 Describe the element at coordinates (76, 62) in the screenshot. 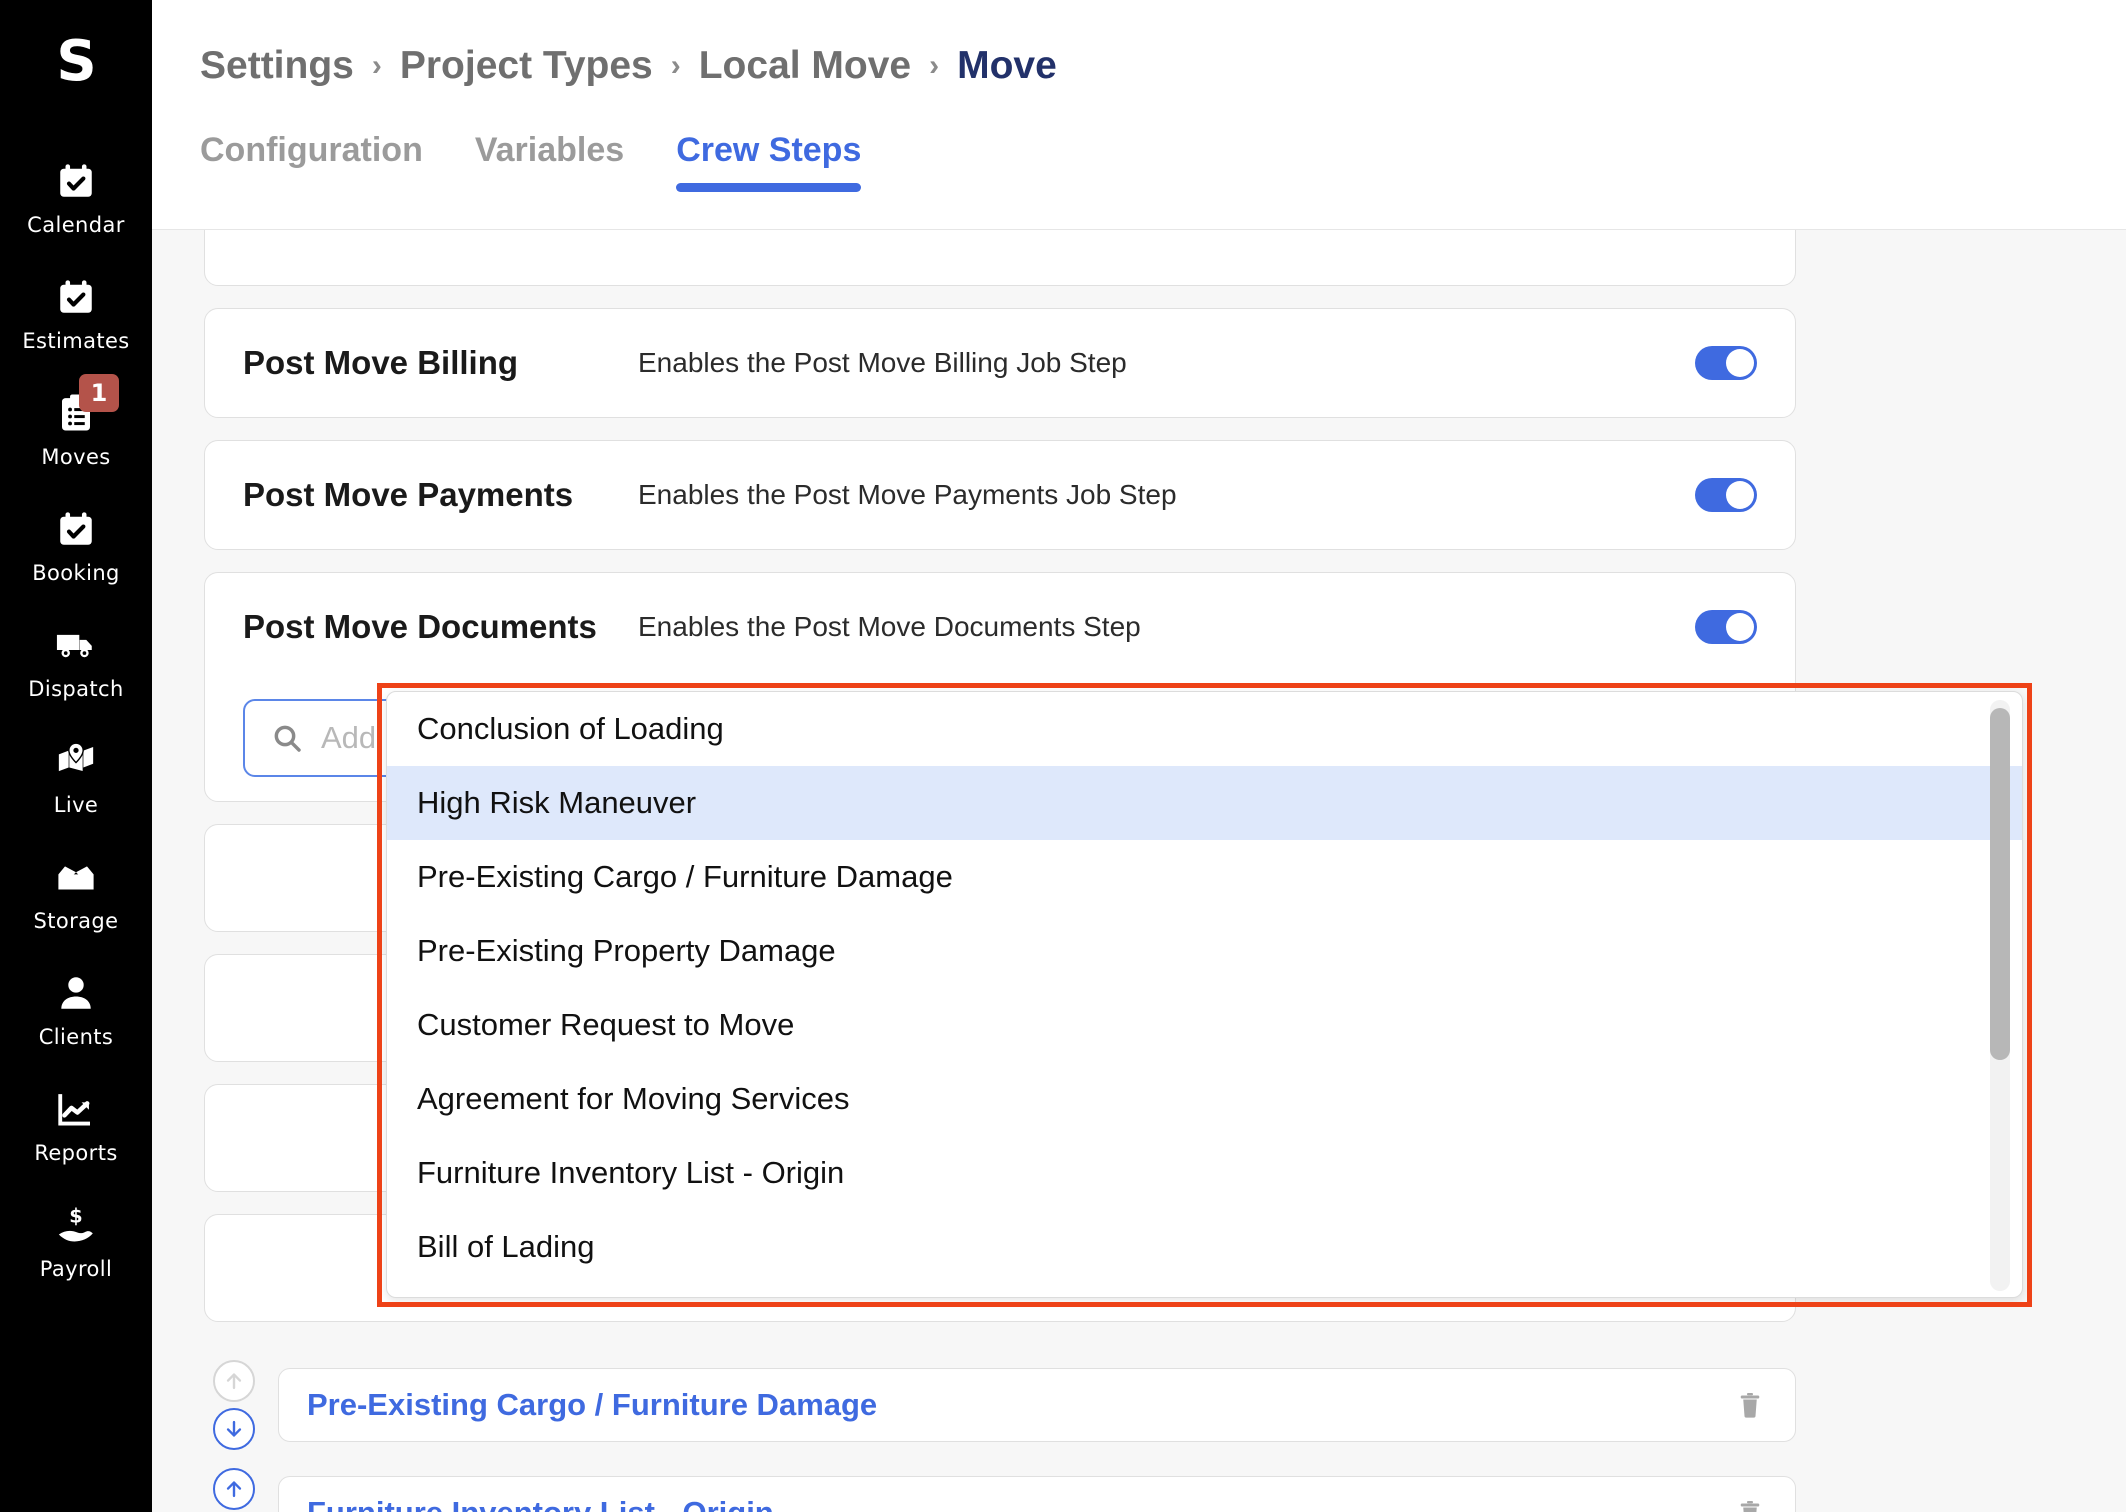

I see `brand-logo: S` at that location.